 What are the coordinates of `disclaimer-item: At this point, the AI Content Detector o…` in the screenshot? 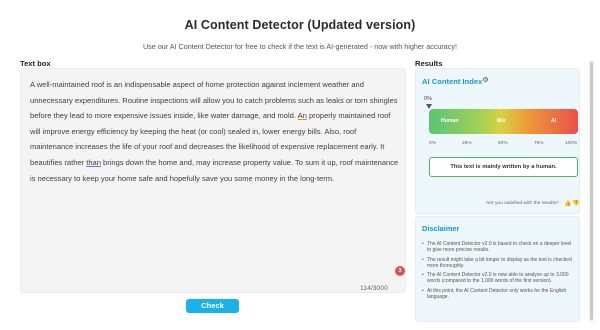 It's located at (497, 294).